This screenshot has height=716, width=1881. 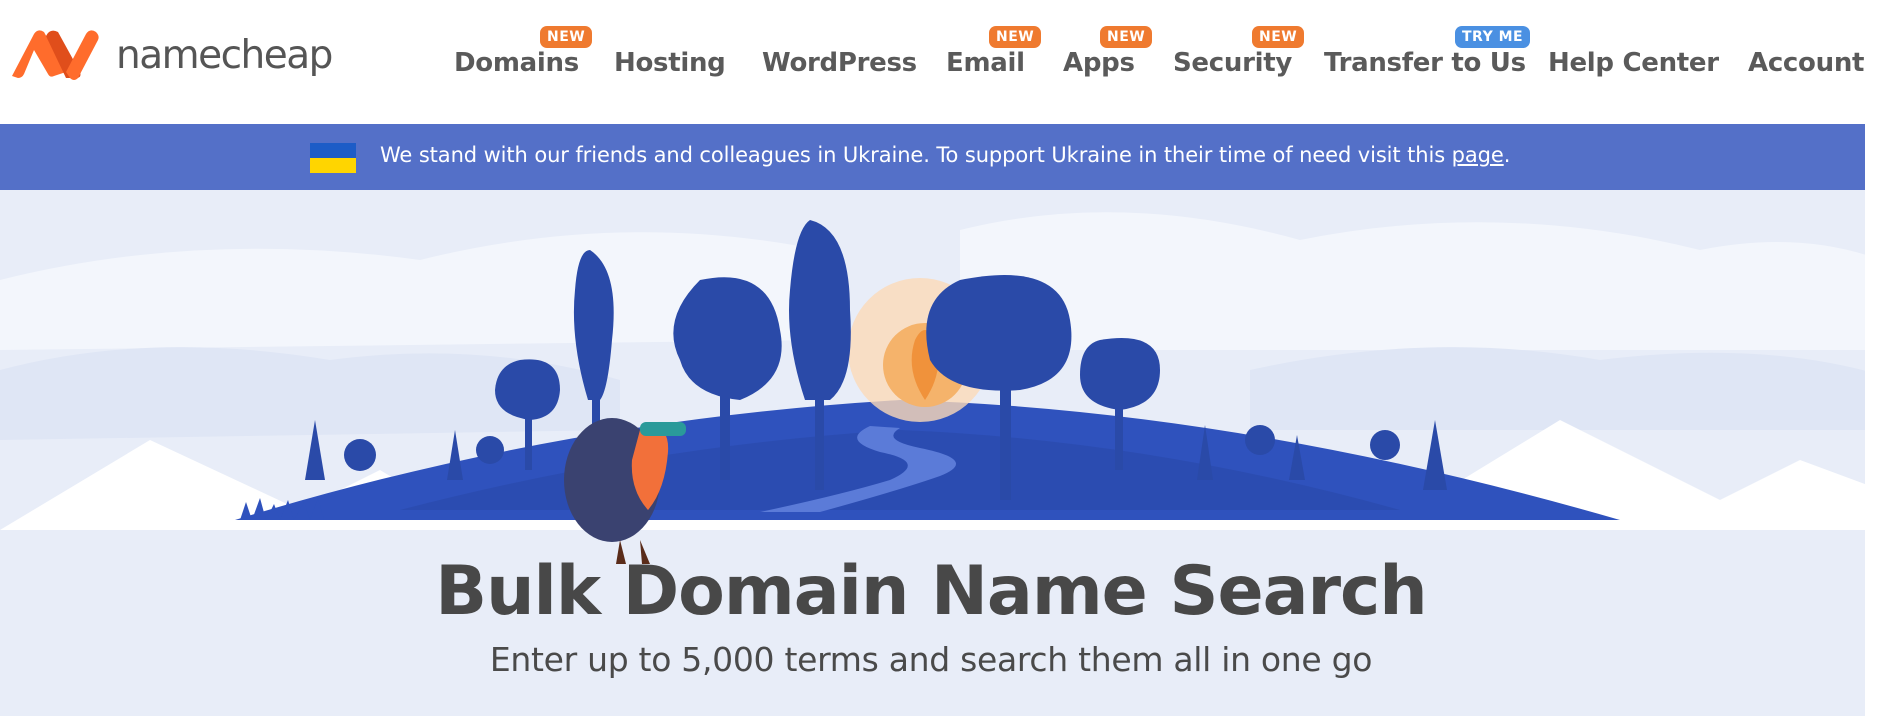 What do you see at coordinates (670, 63) in the screenshot?
I see `nav-hosting: Hosting` at bounding box center [670, 63].